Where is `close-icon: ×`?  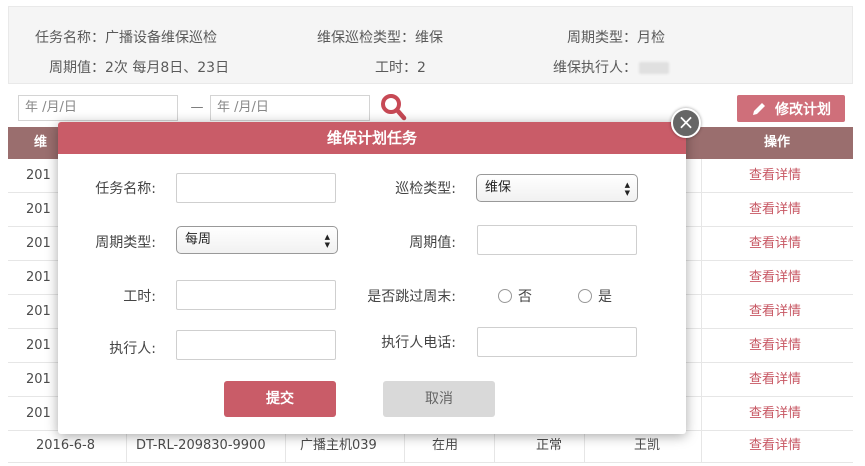 close-icon: × is located at coordinates (686, 123).